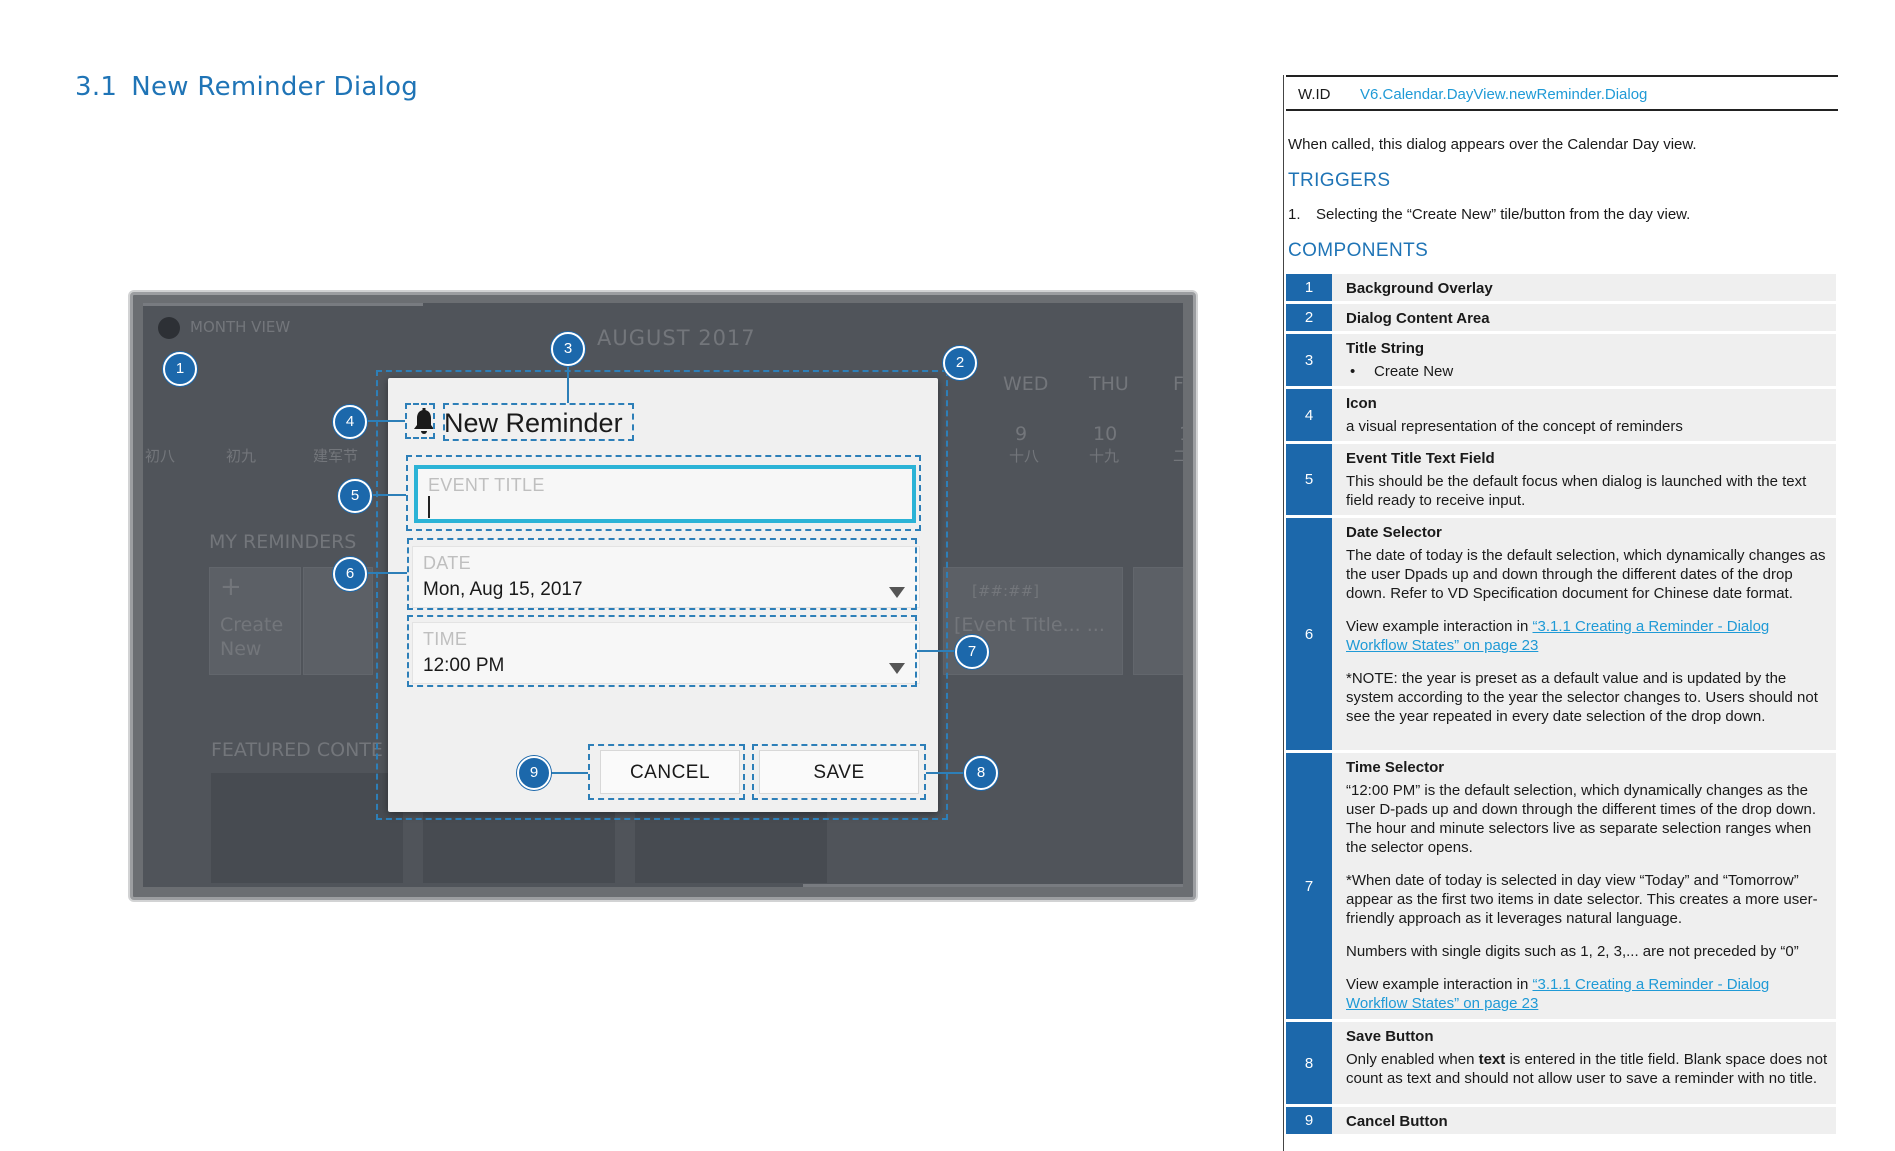 This screenshot has width=1895, height=1151. Describe the element at coordinates (420, 421) in the screenshot. I see `icon-outline` at that location.